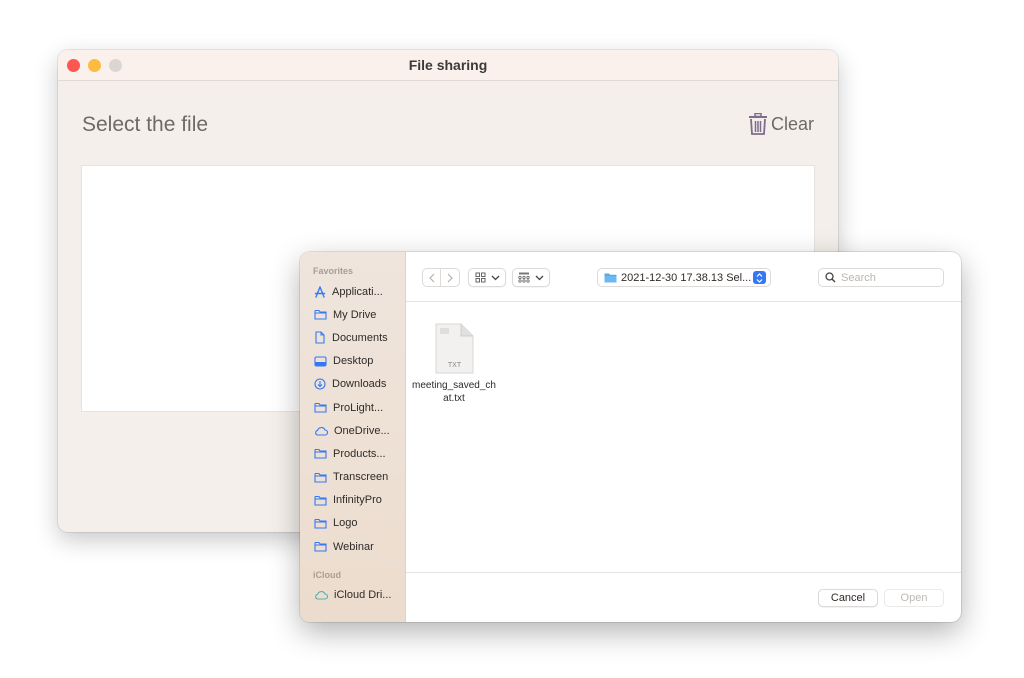 The width and height of the screenshot is (1024, 678). I want to click on sidebar-item-label: Transcreen, so click(361, 477).